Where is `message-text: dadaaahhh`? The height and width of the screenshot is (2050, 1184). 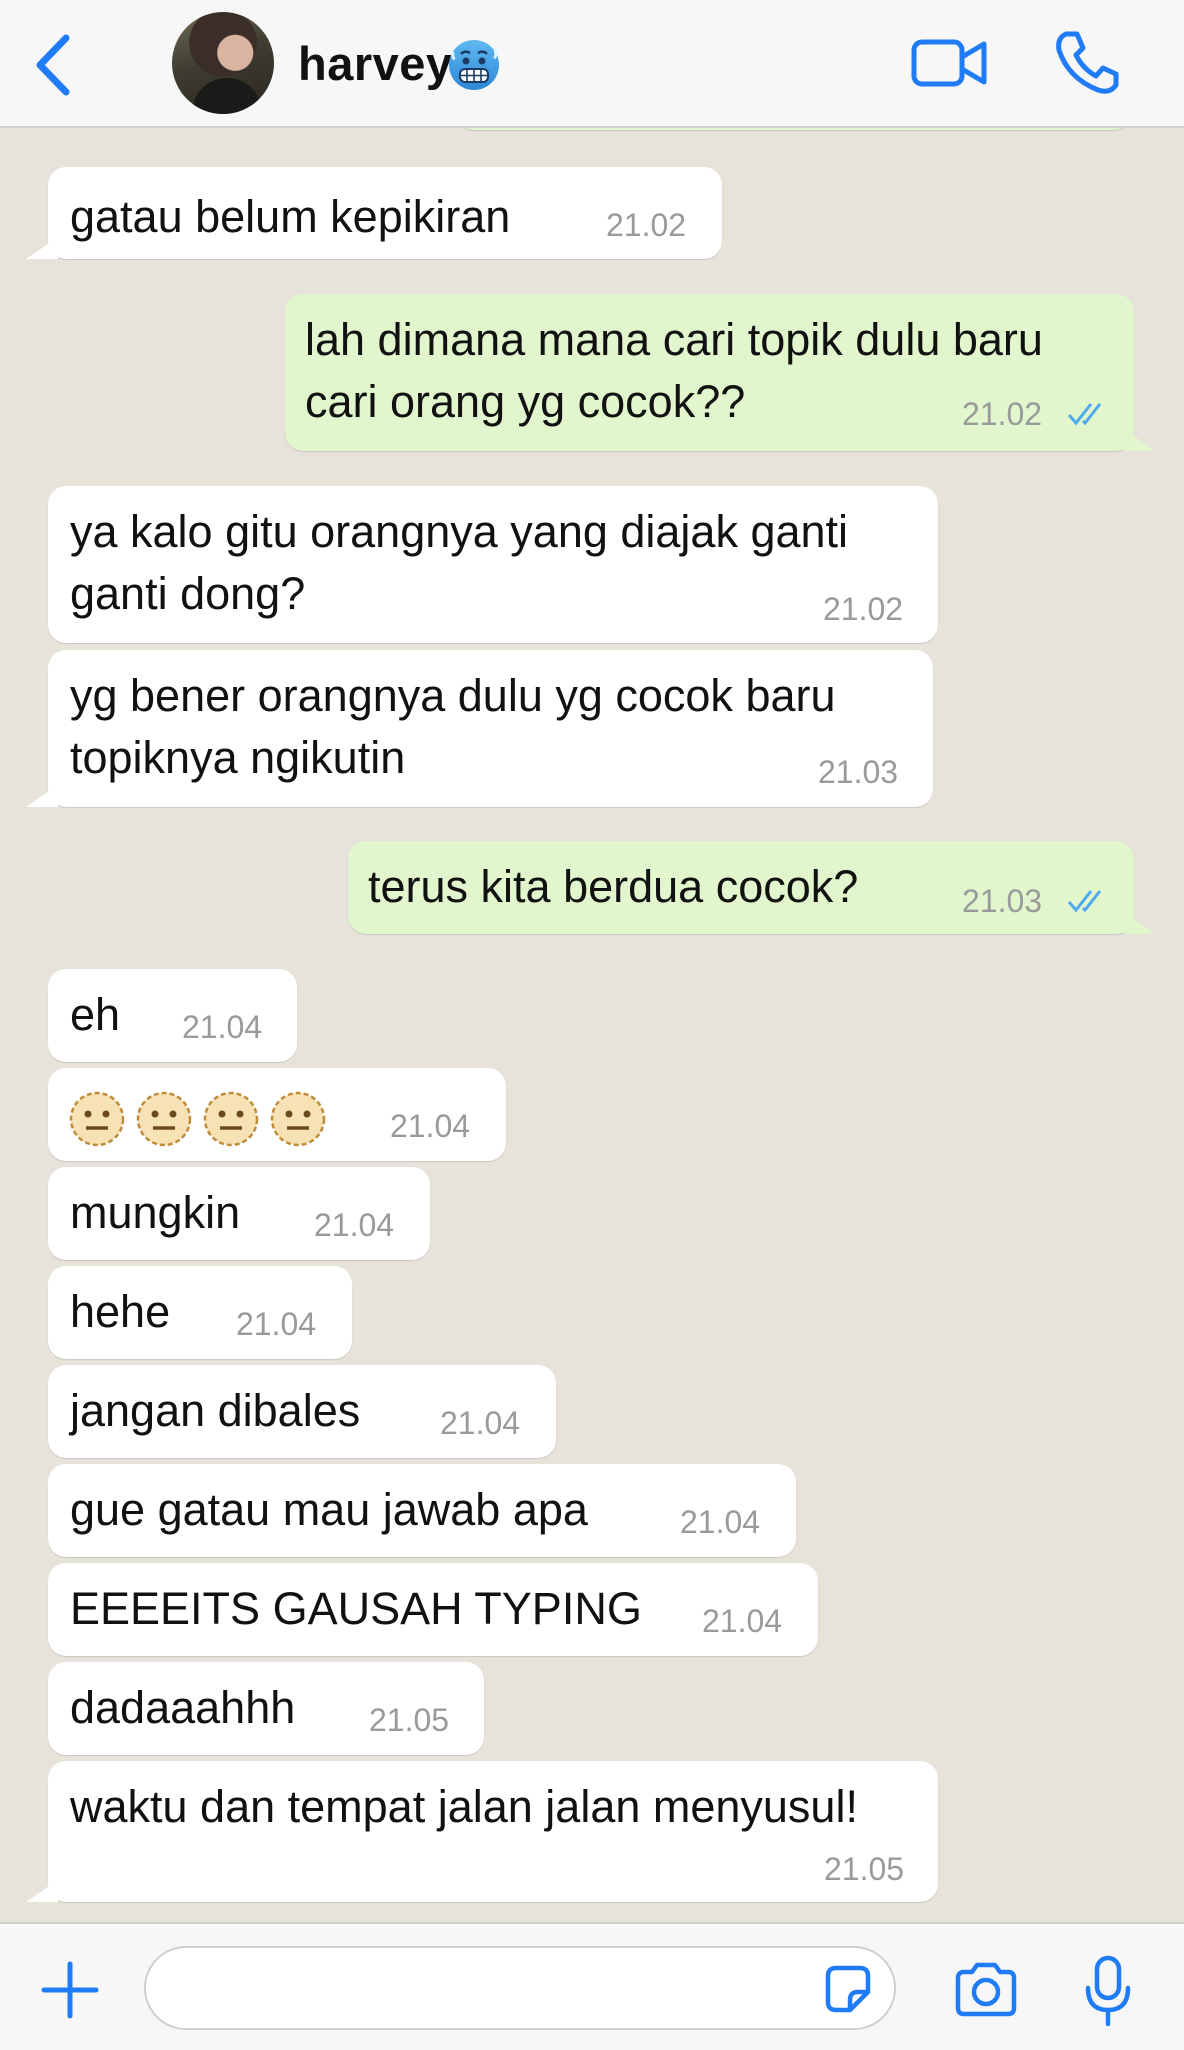 message-text: dadaaahhh is located at coordinates (183, 1707).